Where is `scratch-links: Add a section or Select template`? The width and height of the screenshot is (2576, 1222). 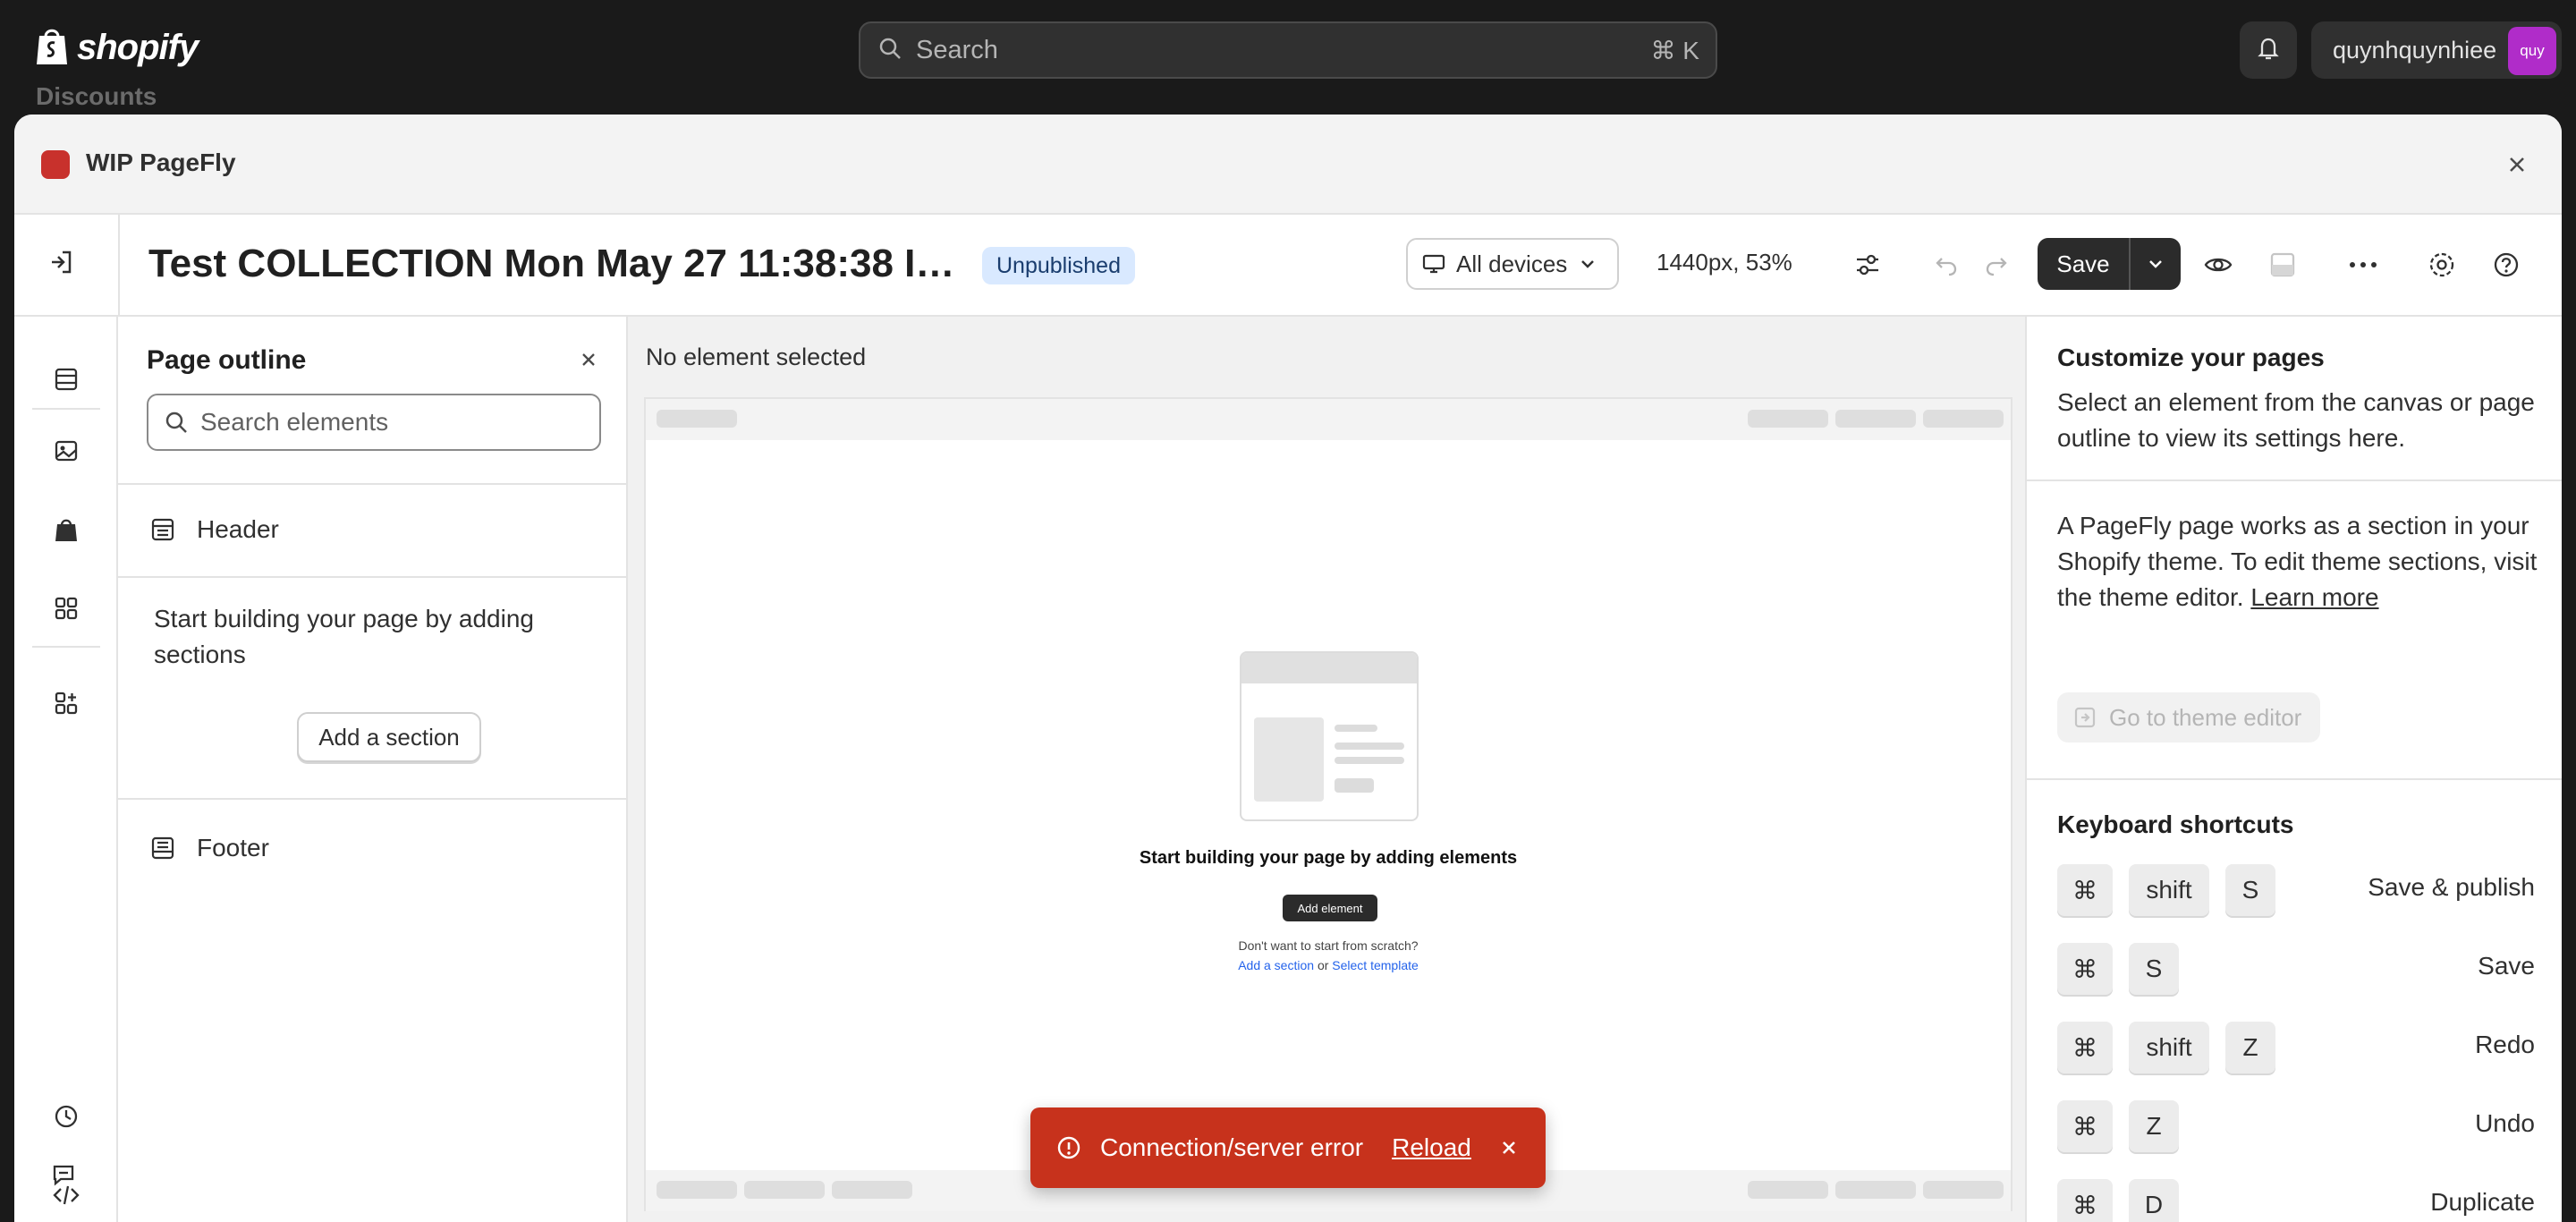 scratch-links: Add a section or Select template is located at coordinates (1328, 965).